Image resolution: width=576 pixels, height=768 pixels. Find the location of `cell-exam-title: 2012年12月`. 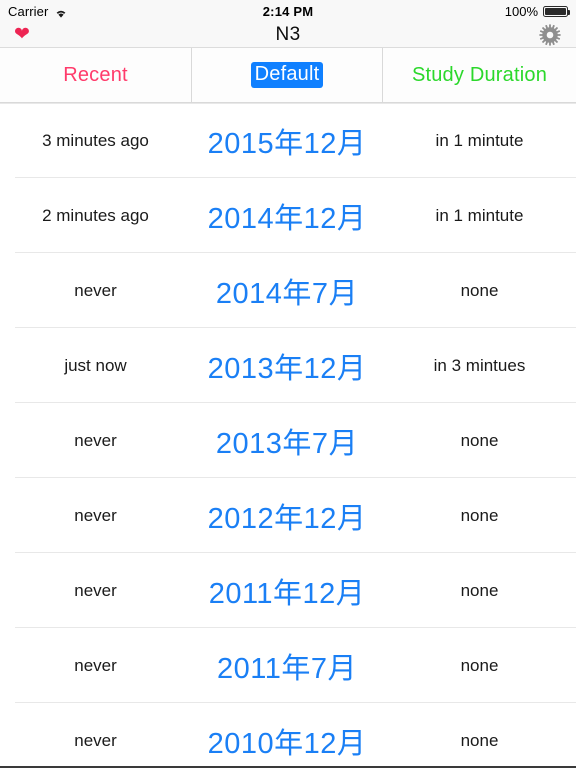

cell-exam-title: 2012年12月 is located at coordinates (287, 518).